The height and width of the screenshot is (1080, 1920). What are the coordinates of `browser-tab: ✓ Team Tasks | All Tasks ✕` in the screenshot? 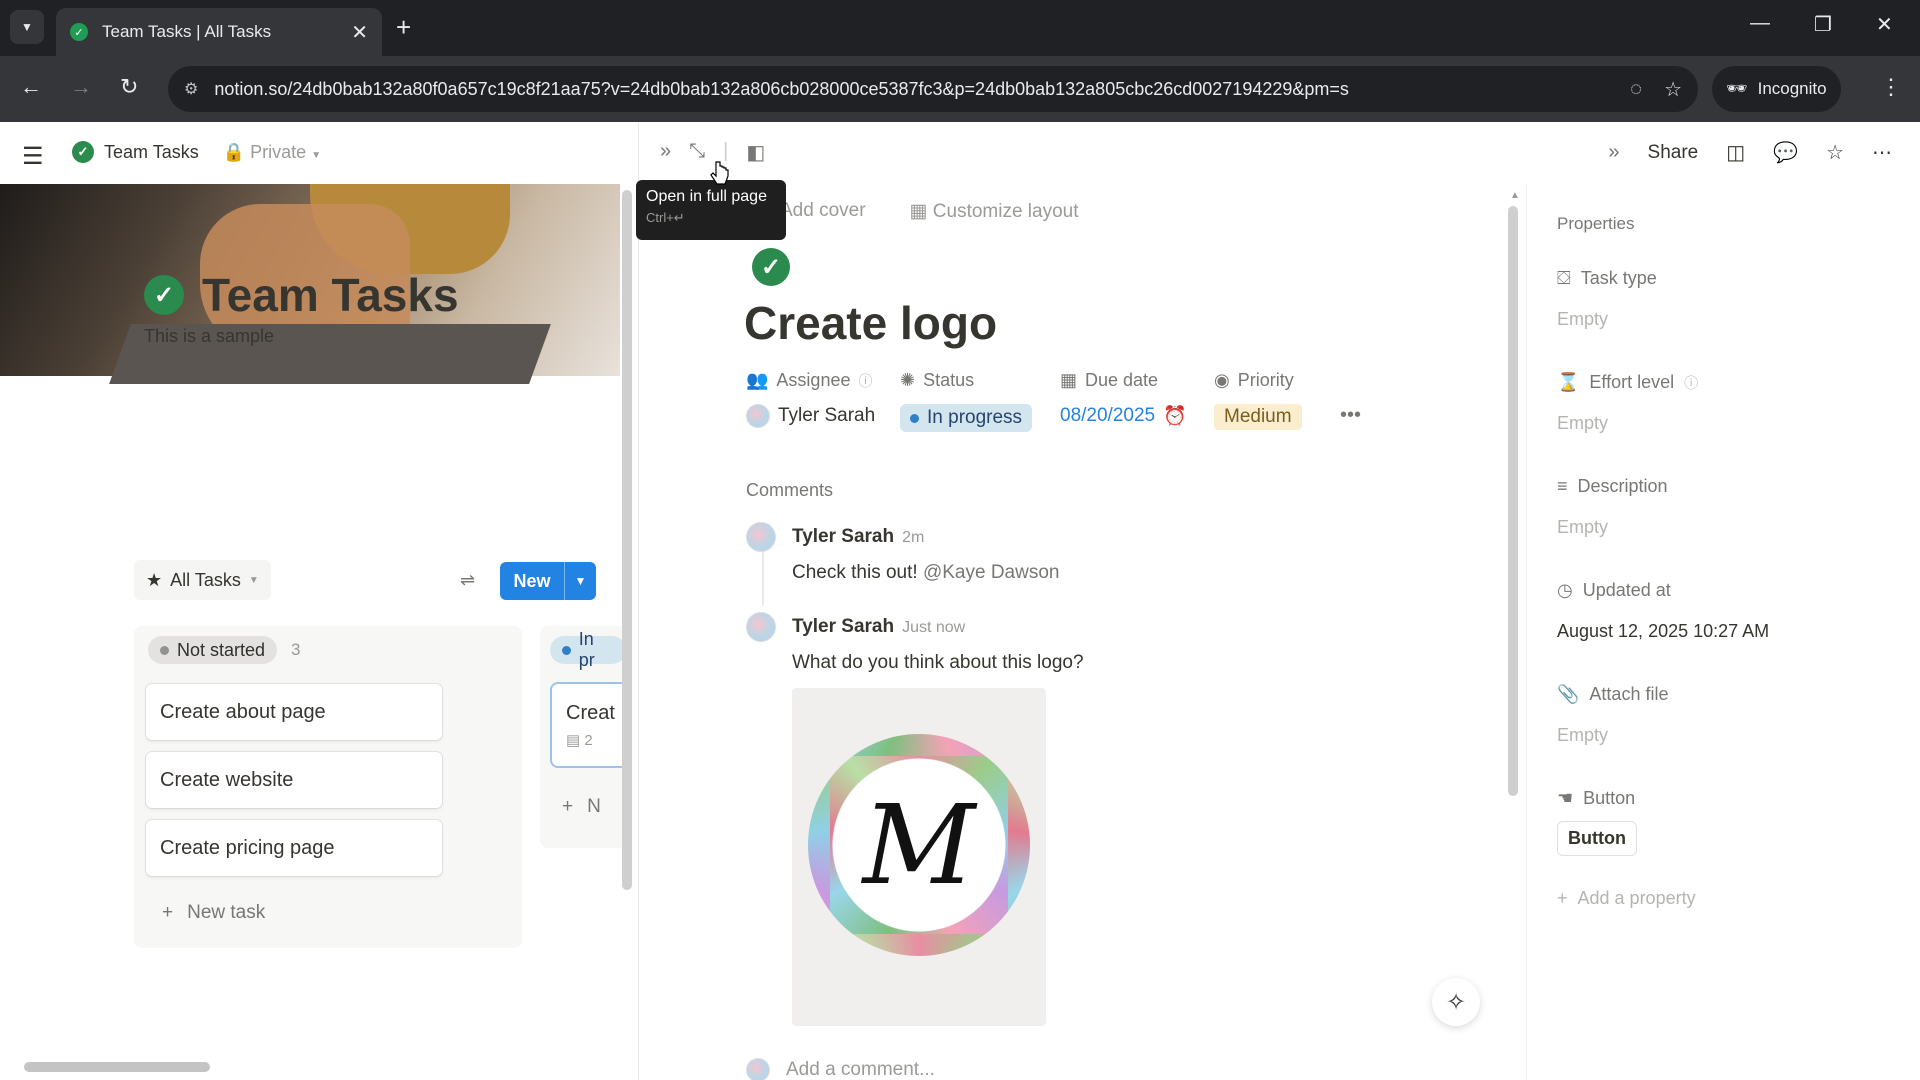 It's located at (219, 32).